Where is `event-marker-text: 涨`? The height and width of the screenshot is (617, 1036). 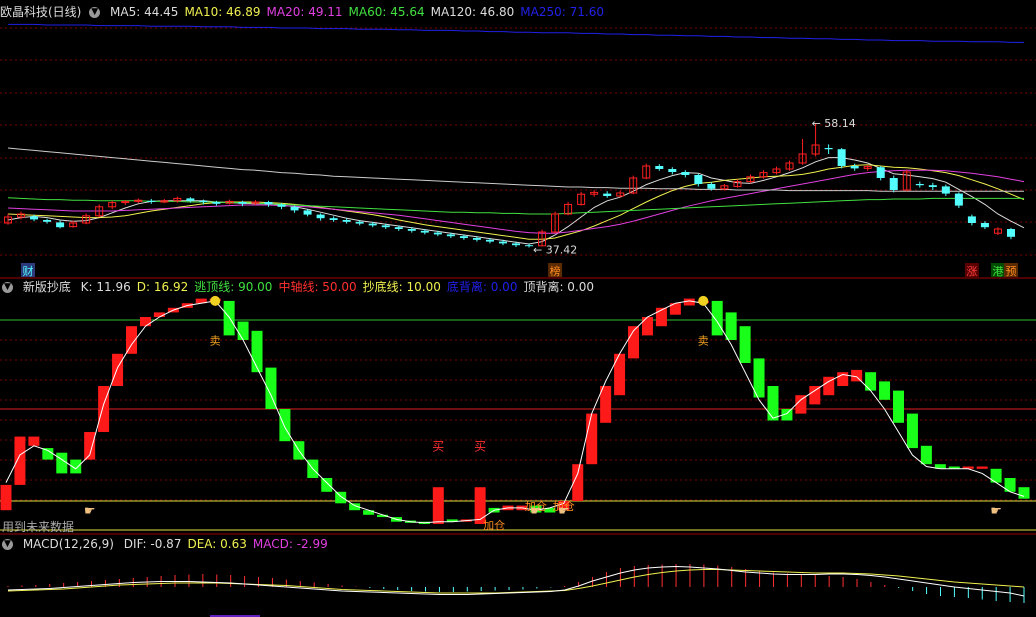
event-marker-text: 涨 is located at coordinates (971, 271).